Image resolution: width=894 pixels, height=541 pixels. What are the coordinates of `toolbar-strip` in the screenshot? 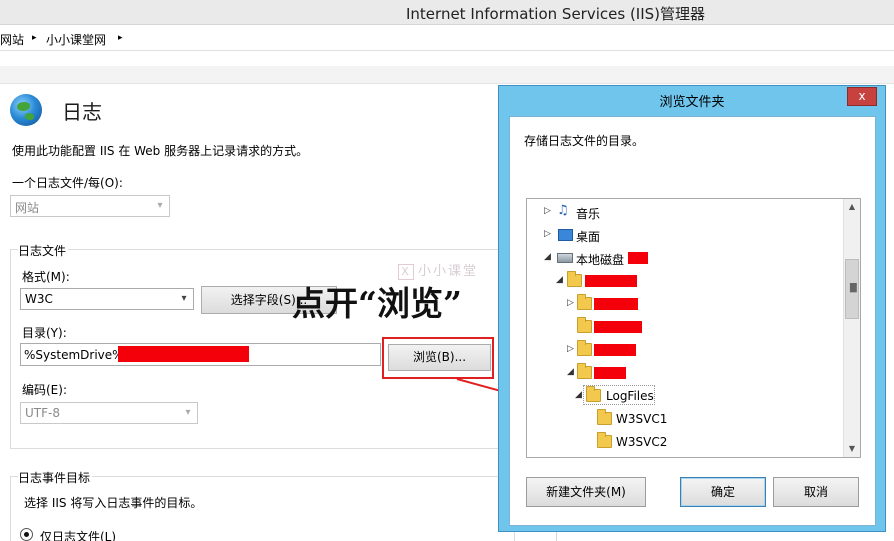 It's located at (447, 75).